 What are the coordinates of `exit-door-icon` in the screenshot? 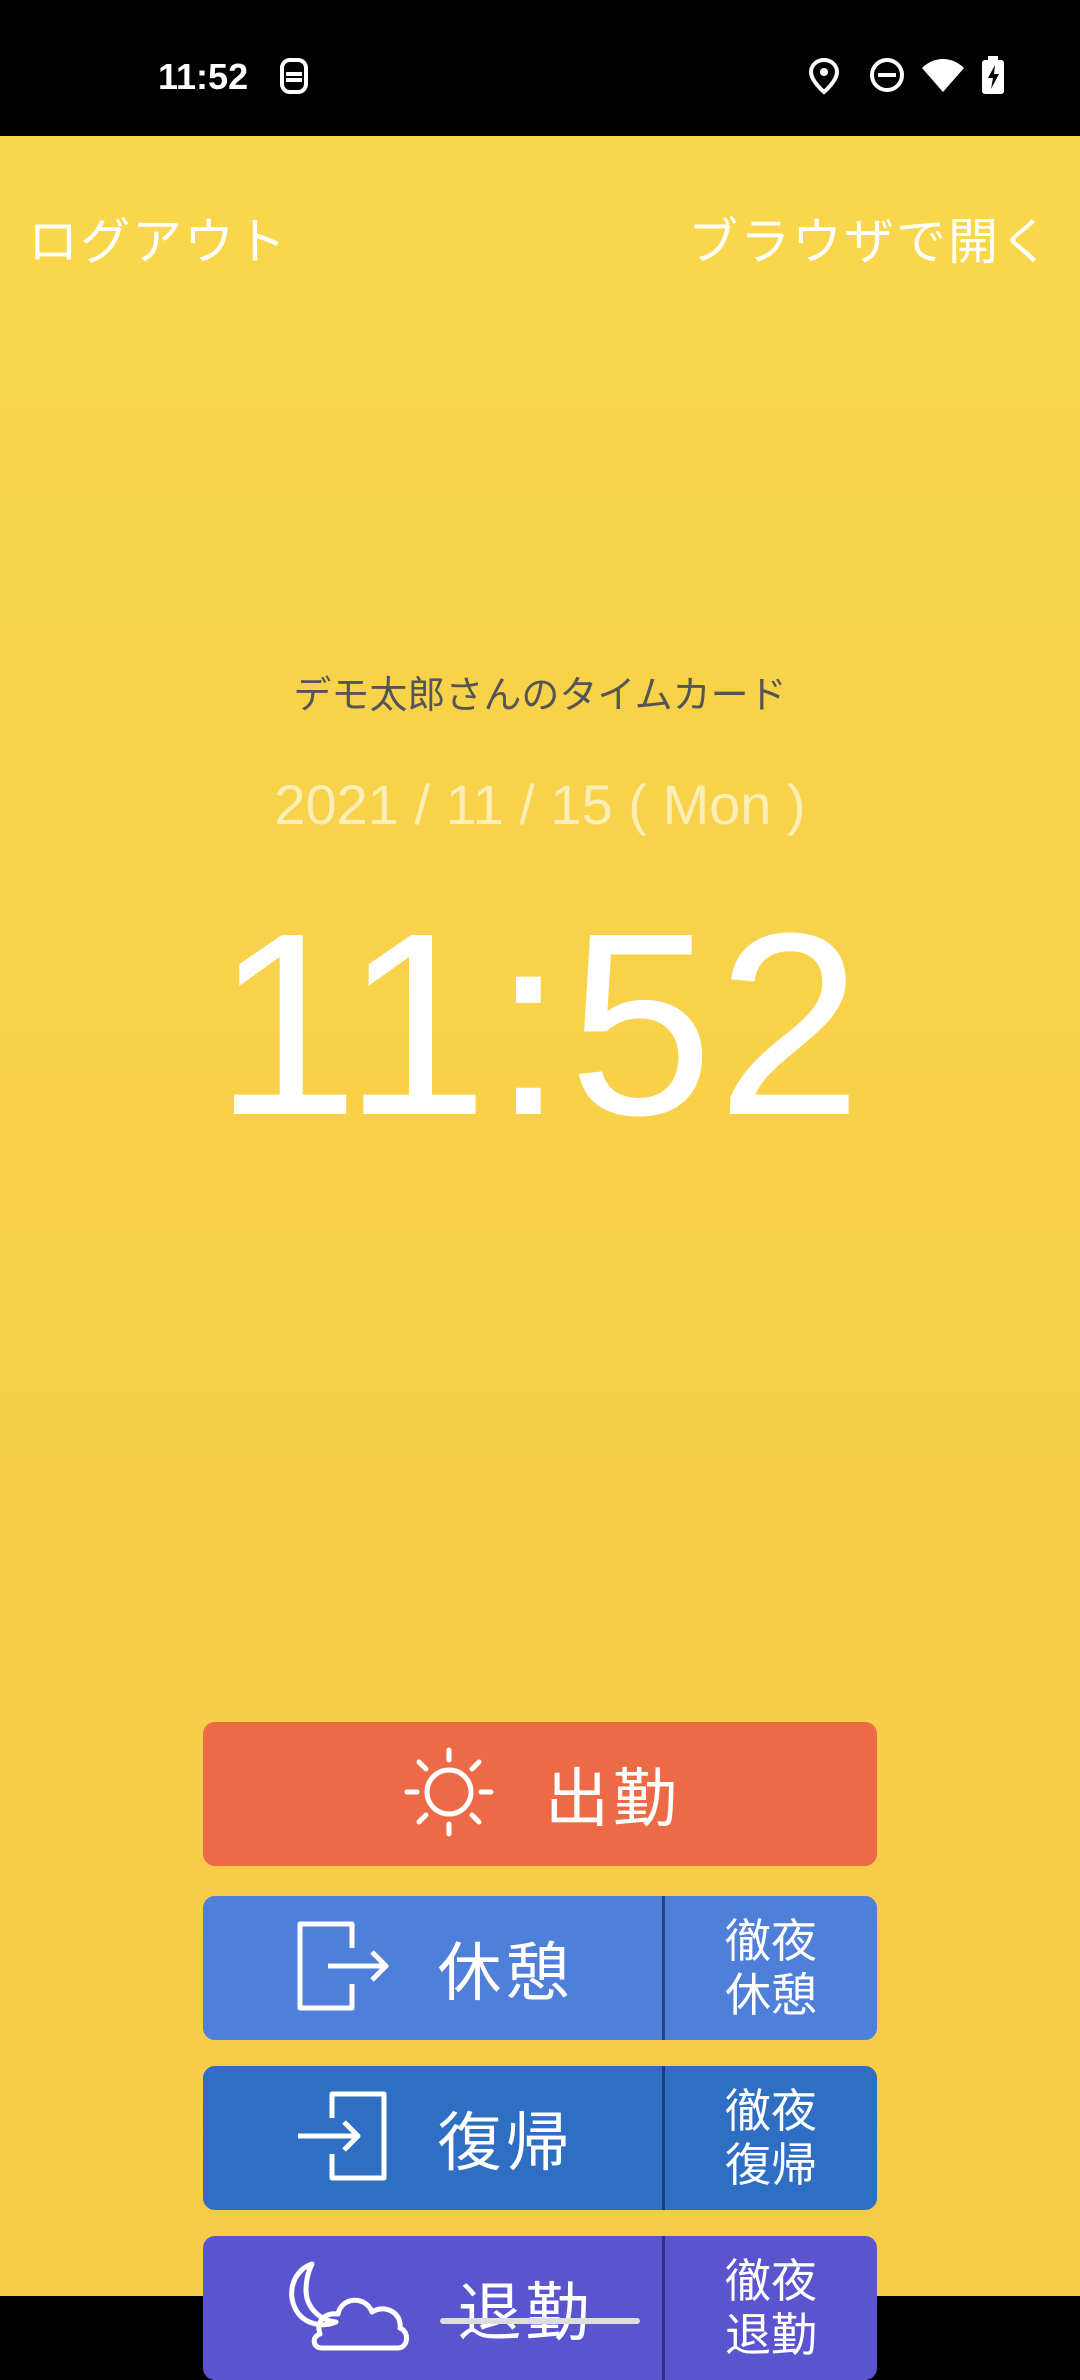 It's located at (342, 1968).